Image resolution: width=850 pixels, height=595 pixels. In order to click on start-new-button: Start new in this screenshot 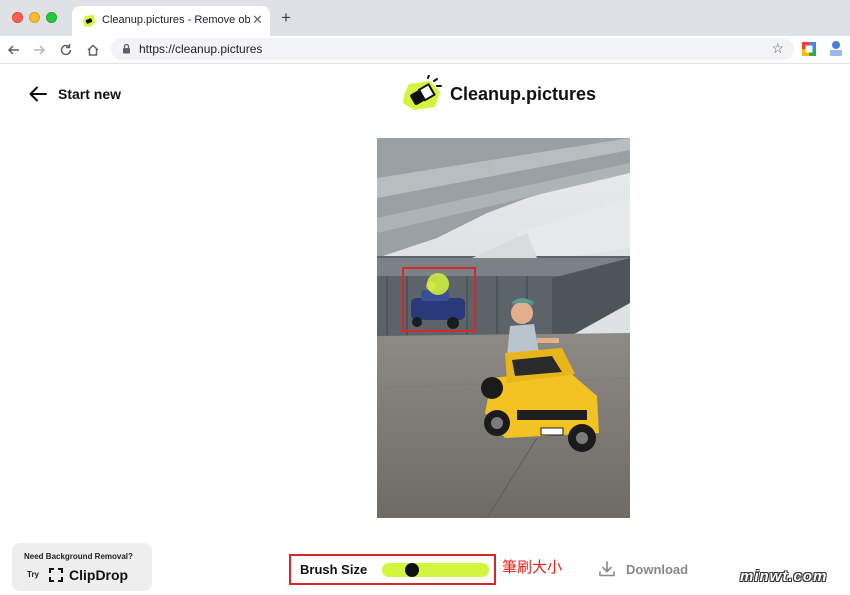, I will do `click(74, 94)`.